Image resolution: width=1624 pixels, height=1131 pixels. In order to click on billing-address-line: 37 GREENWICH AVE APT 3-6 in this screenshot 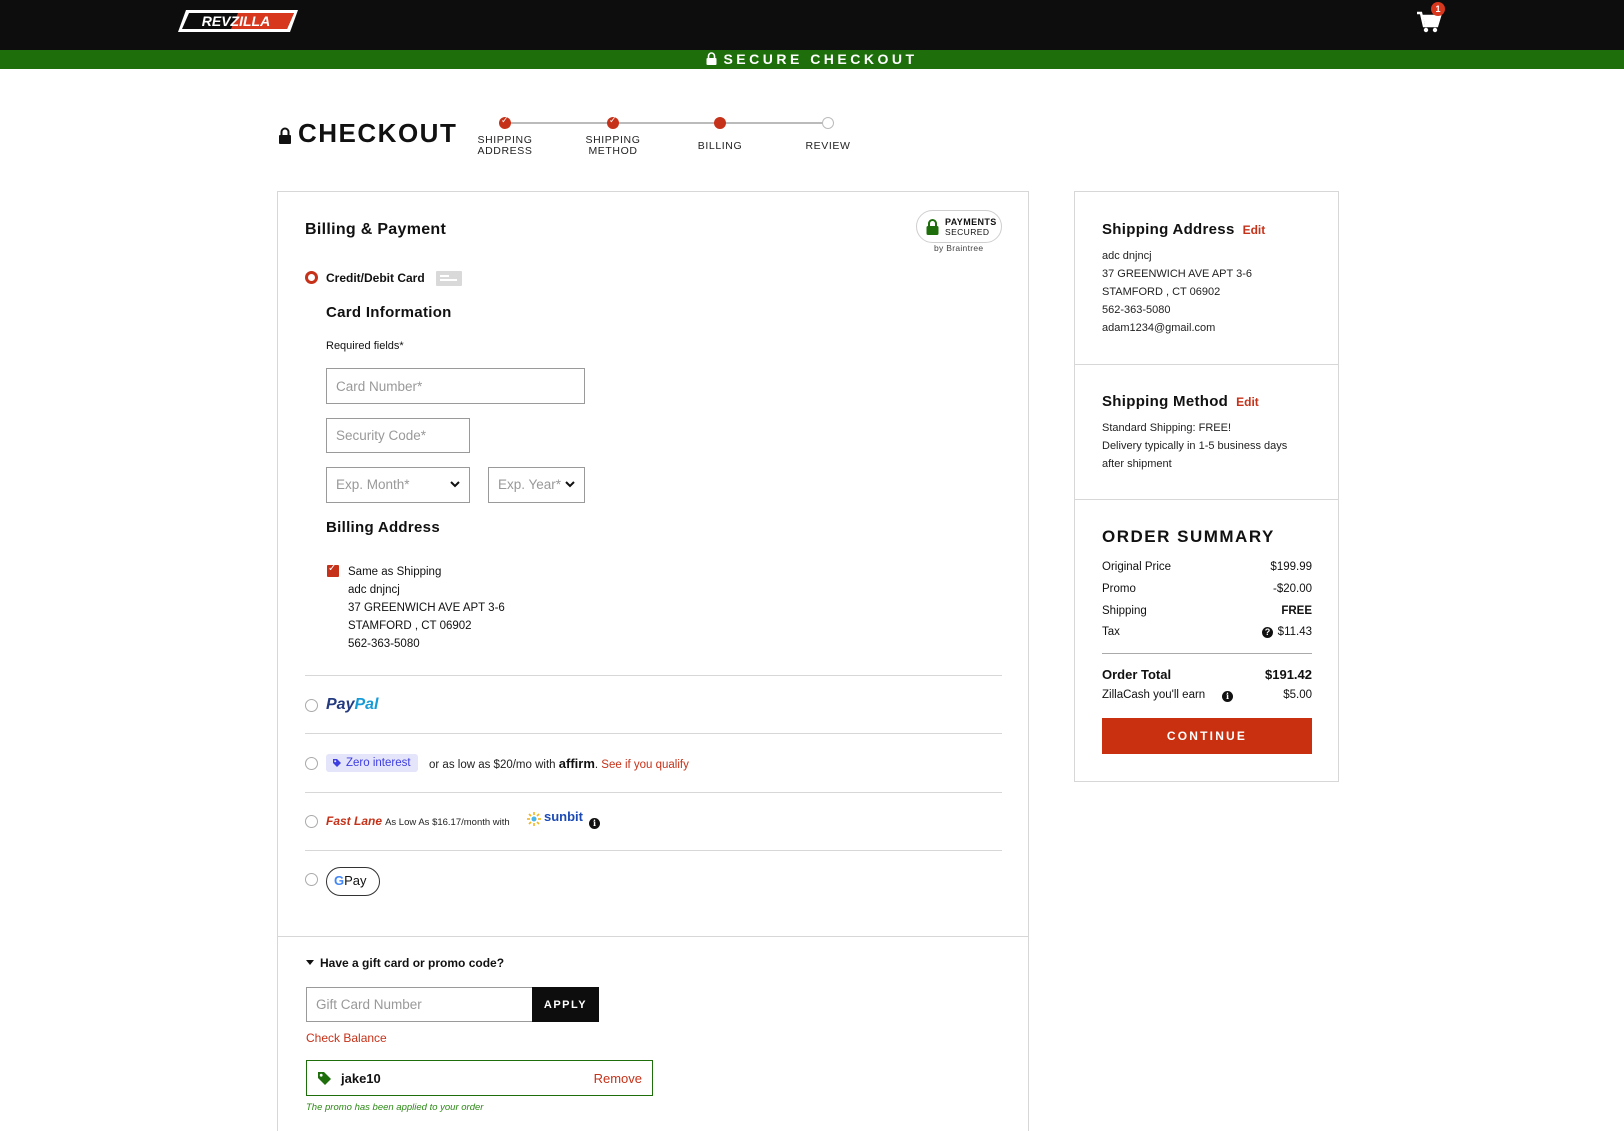, I will do `click(426, 608)`.